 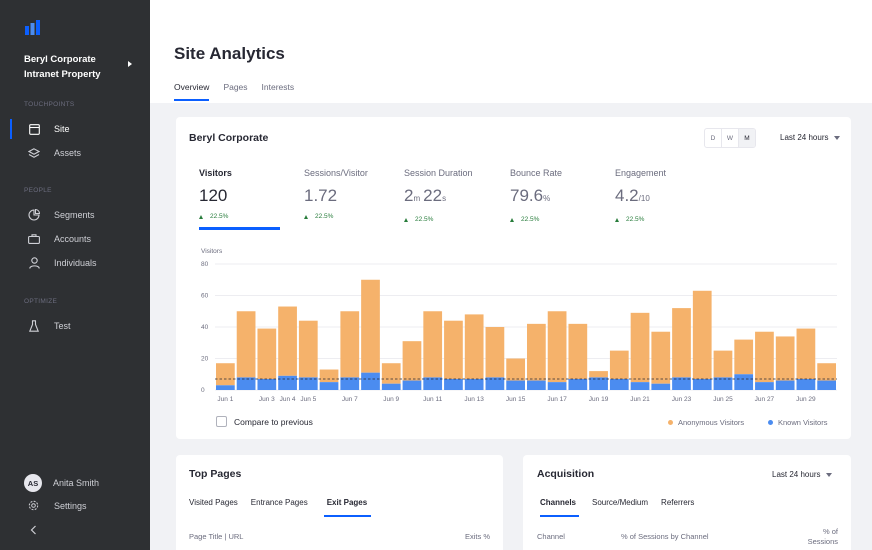 What do you see at coordinates (425, 195) in the screenshot?
I see `metric-value: 2m 22s` at bounding box center [425, 195].